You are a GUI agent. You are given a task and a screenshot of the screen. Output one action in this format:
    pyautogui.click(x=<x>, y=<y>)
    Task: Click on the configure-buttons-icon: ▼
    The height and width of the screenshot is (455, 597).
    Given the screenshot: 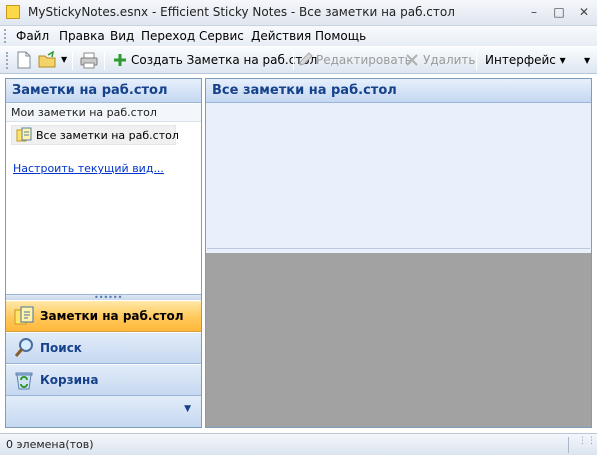 What is the action you would take?
    pyautogui.click(x=187, y=409)
    